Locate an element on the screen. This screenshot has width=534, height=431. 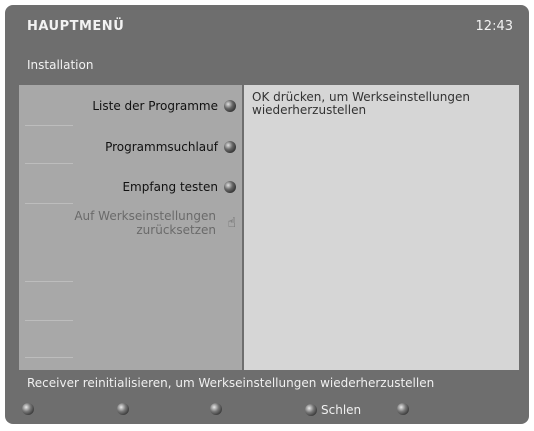
menu-item-programme-list: Liste der Programme is located at coordinates (164, 106).